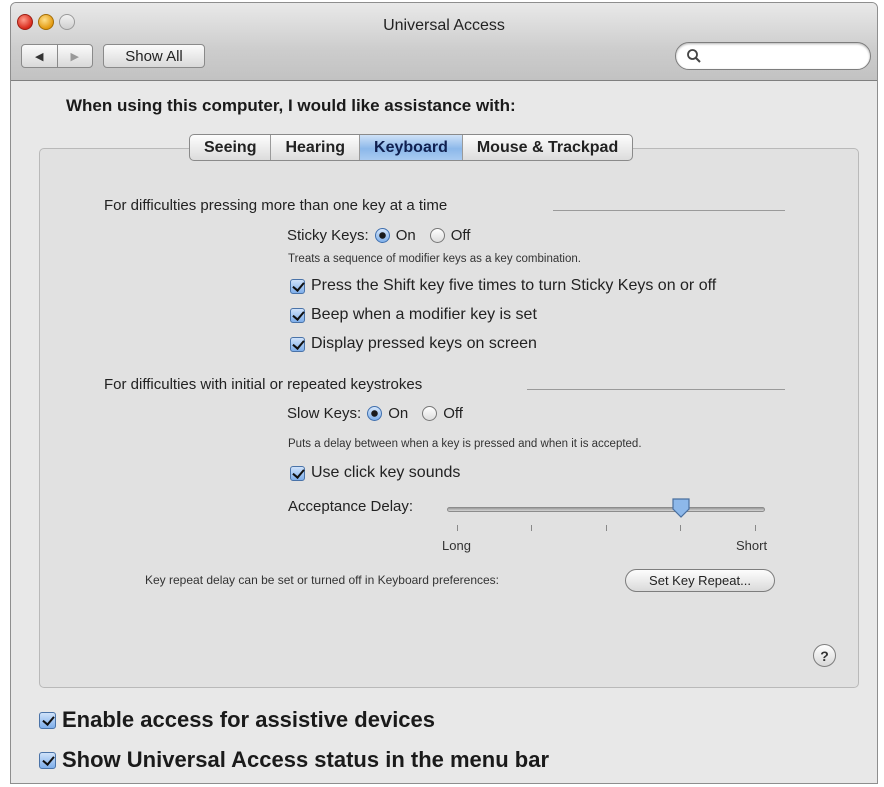 The width and height of the screenshot is (884, 787). What do you see at coordinates (694, 56) in the screenshot?
I see `search-icon` at bounding box center [694, 56].